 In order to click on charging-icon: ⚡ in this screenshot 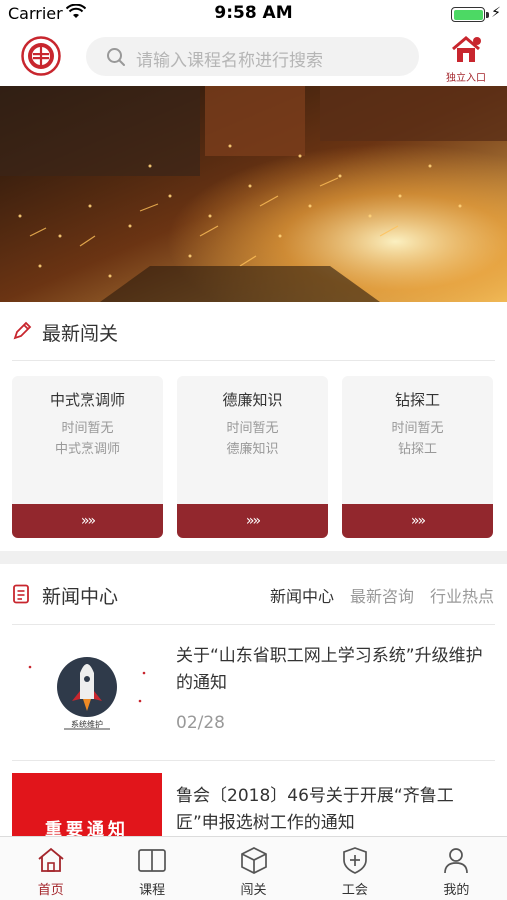, I will do `click(496, 13)`.